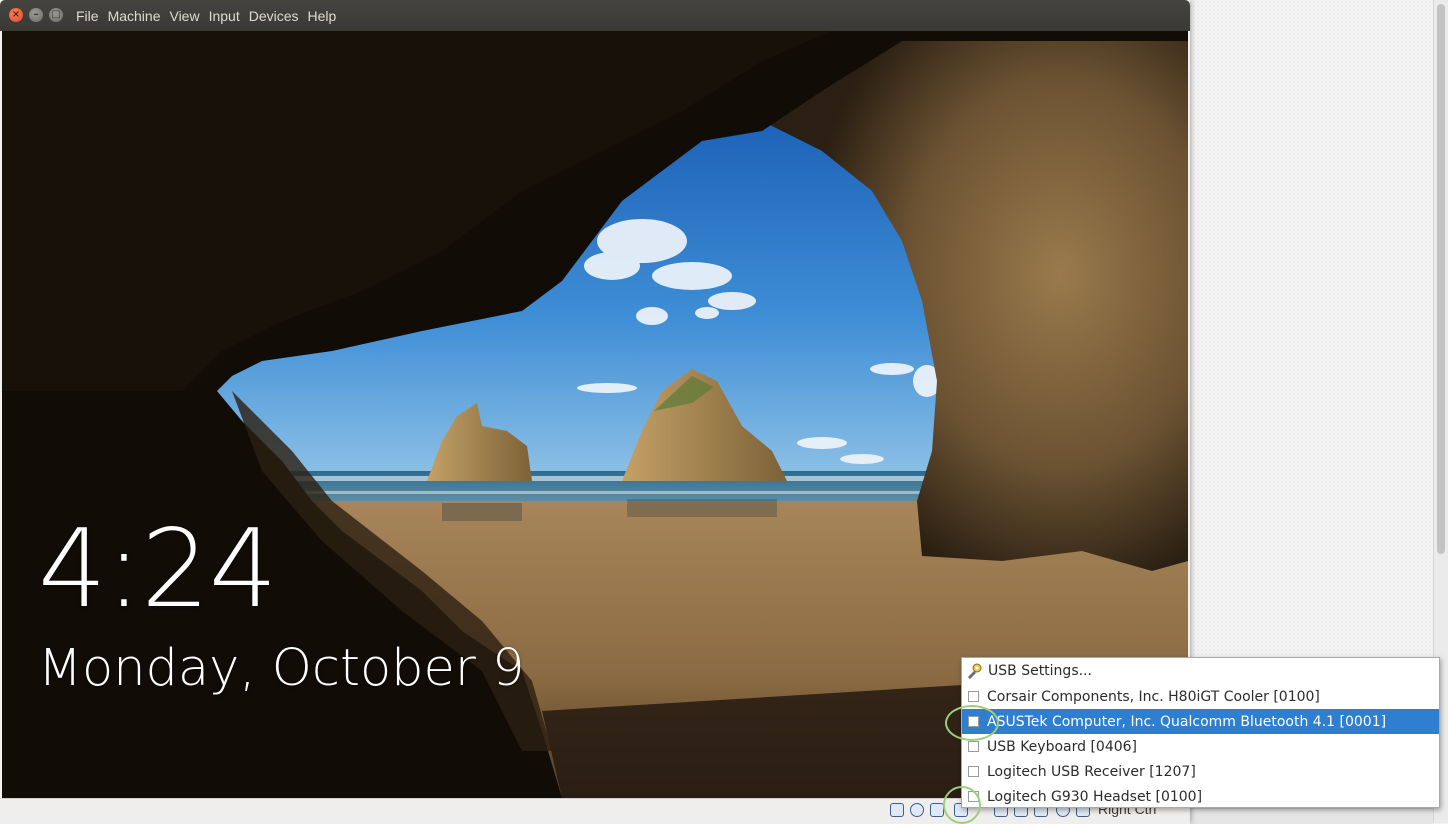  I want to click on optical-drive-icon, so click(917, 810).